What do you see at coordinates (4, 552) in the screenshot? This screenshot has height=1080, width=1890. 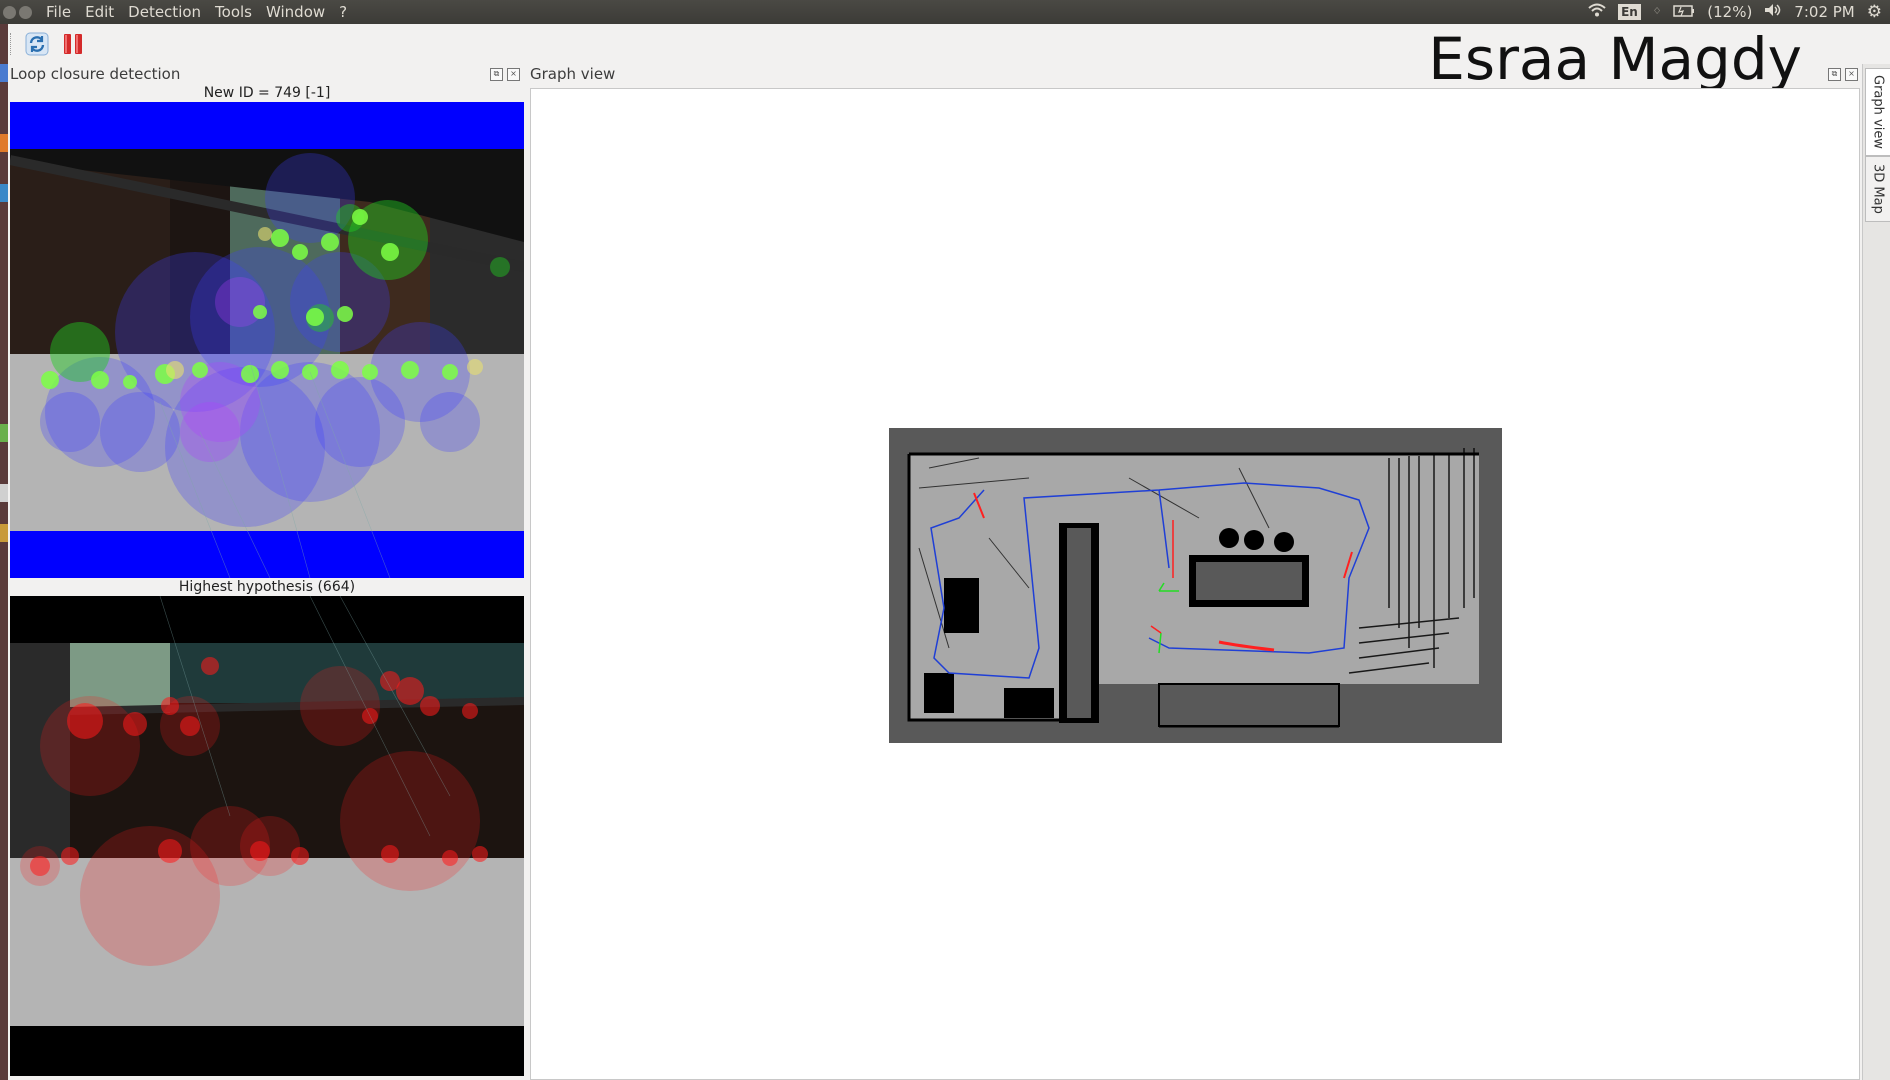 I see `launcher-strip` at bounding box center [4, 552].